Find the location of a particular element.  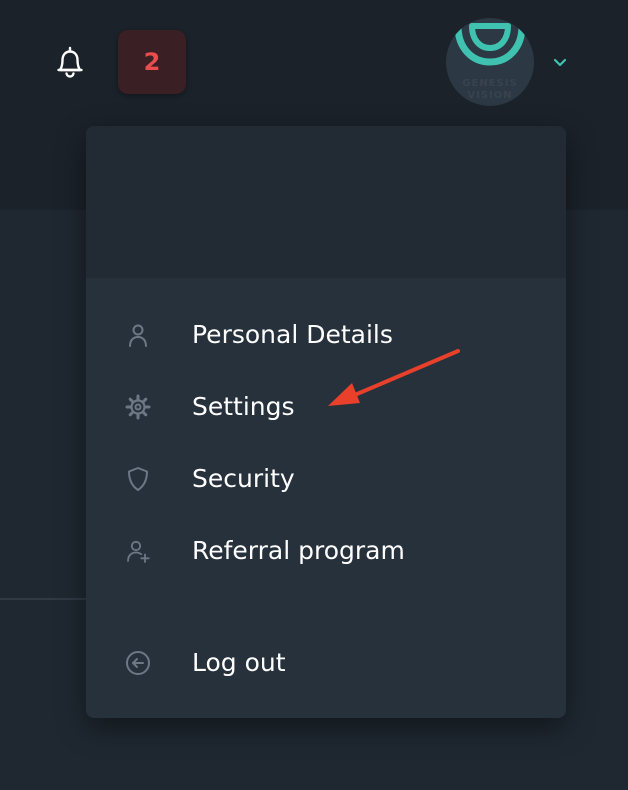

menu-item-label: Referral program is located at coordinates (298, 550).